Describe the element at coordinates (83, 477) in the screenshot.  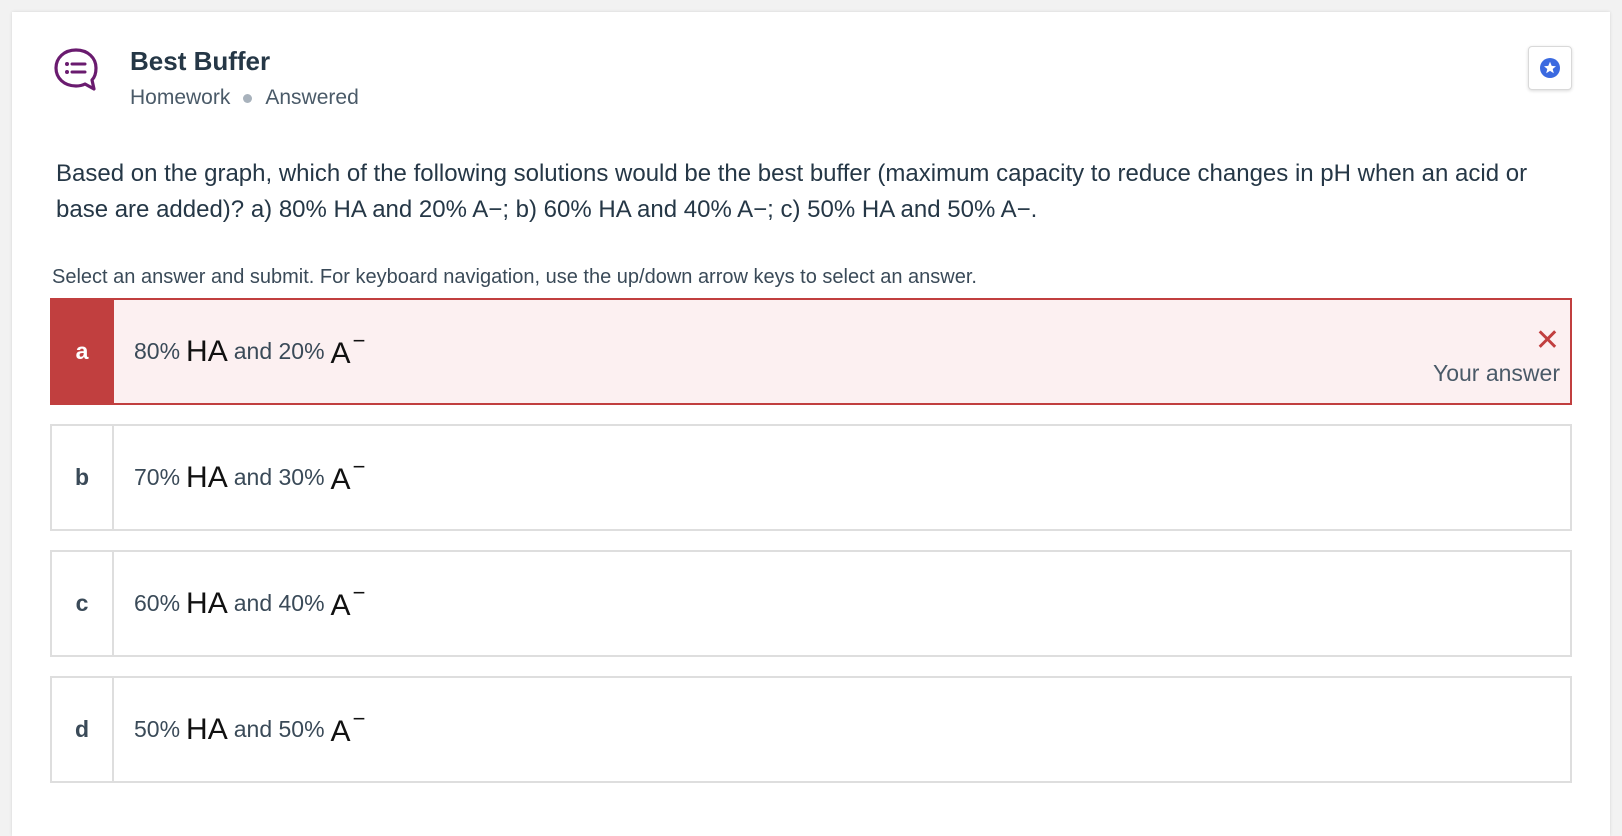
I see `option-letter: b` at that location.